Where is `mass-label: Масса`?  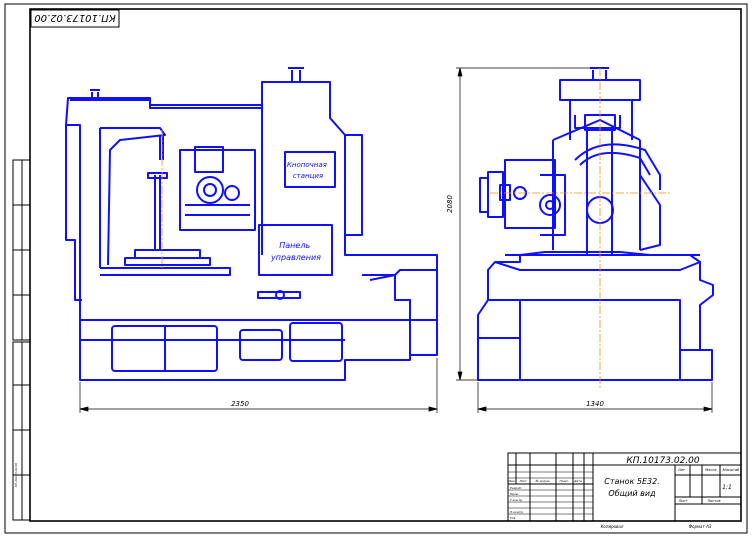 mass-label: Масса is located at coordinates (710, 470).